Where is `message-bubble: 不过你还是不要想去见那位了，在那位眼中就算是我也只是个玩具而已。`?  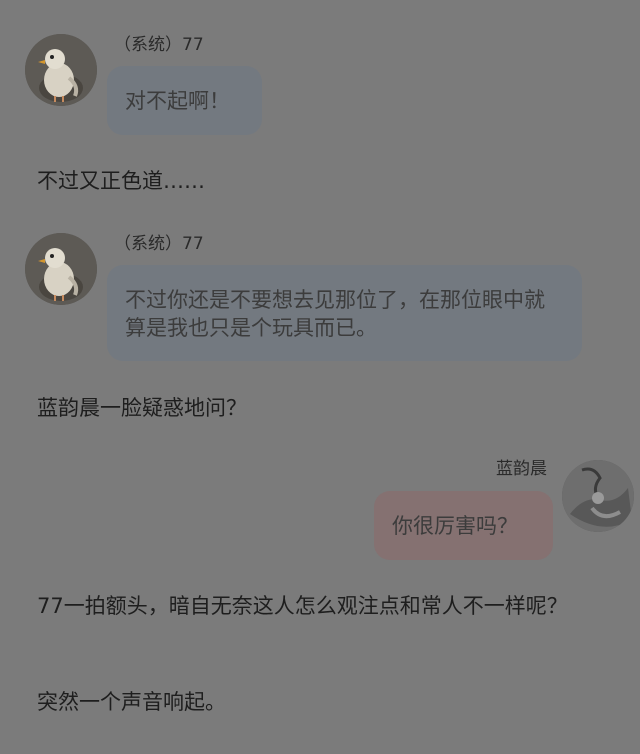 message-bubble: 不过你还是不要想去见那位了，在那位眼中就算是我也只是个玩具而已。 is located at coordinates (344, 313).